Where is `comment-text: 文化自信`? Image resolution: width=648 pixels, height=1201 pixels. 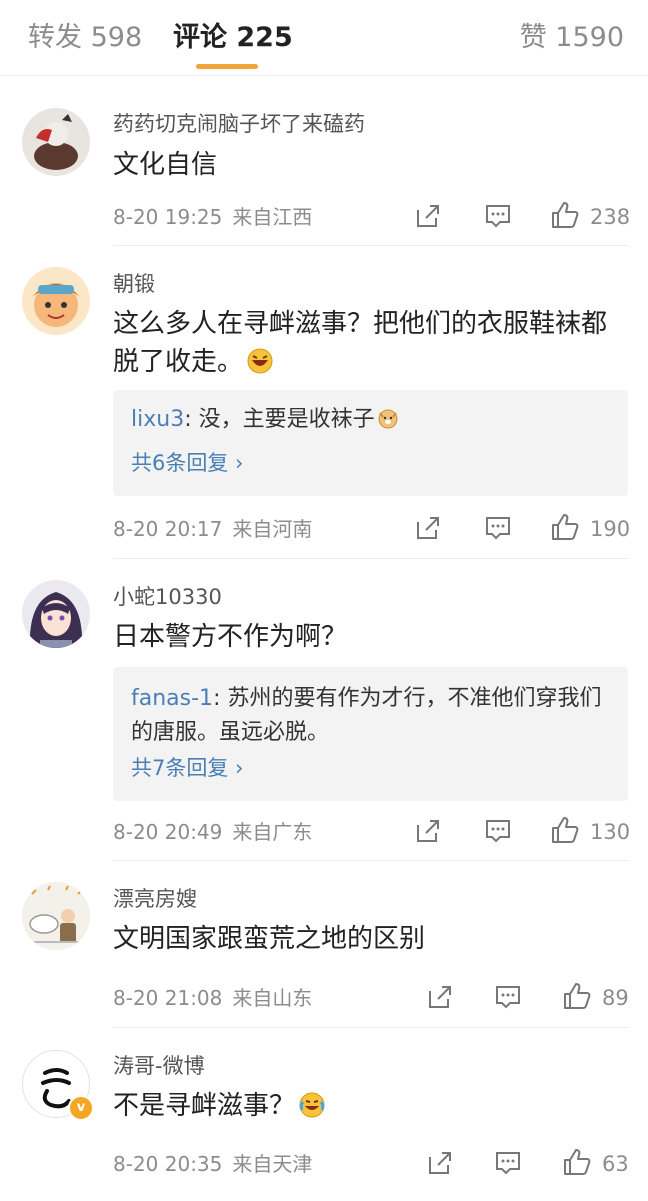
comment-text: 文化自信 is located at coordinates (165, 165).